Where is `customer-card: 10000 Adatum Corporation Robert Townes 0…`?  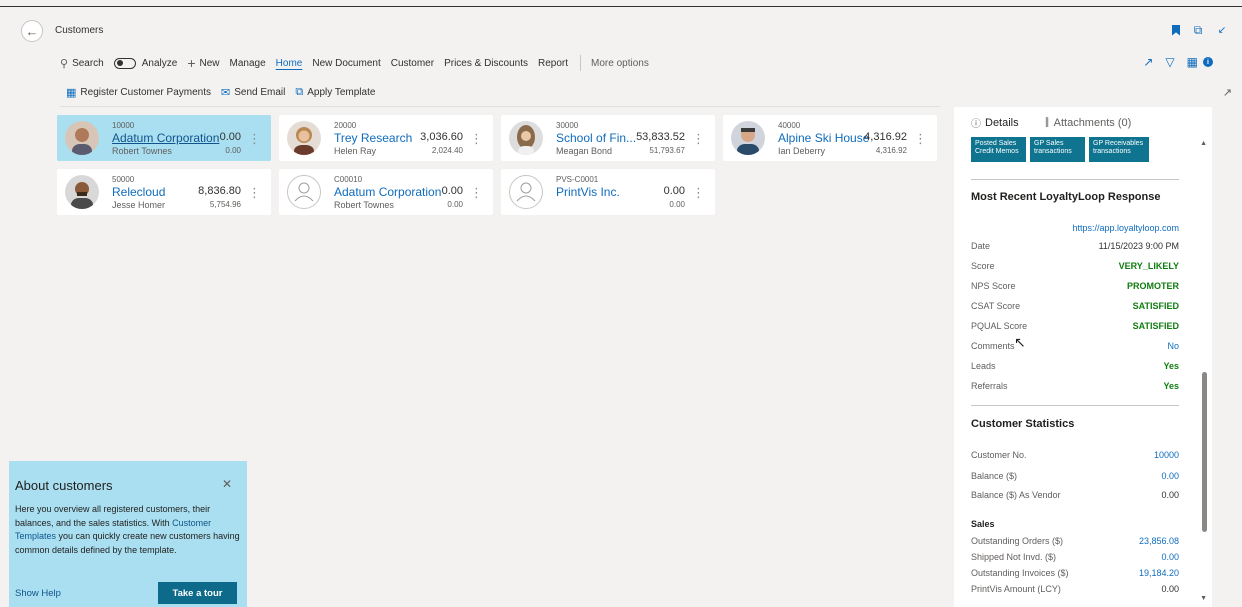
customer-card: 10000 Adatum Corporation Robert Townes 0… is located at coordinates (164, 138).